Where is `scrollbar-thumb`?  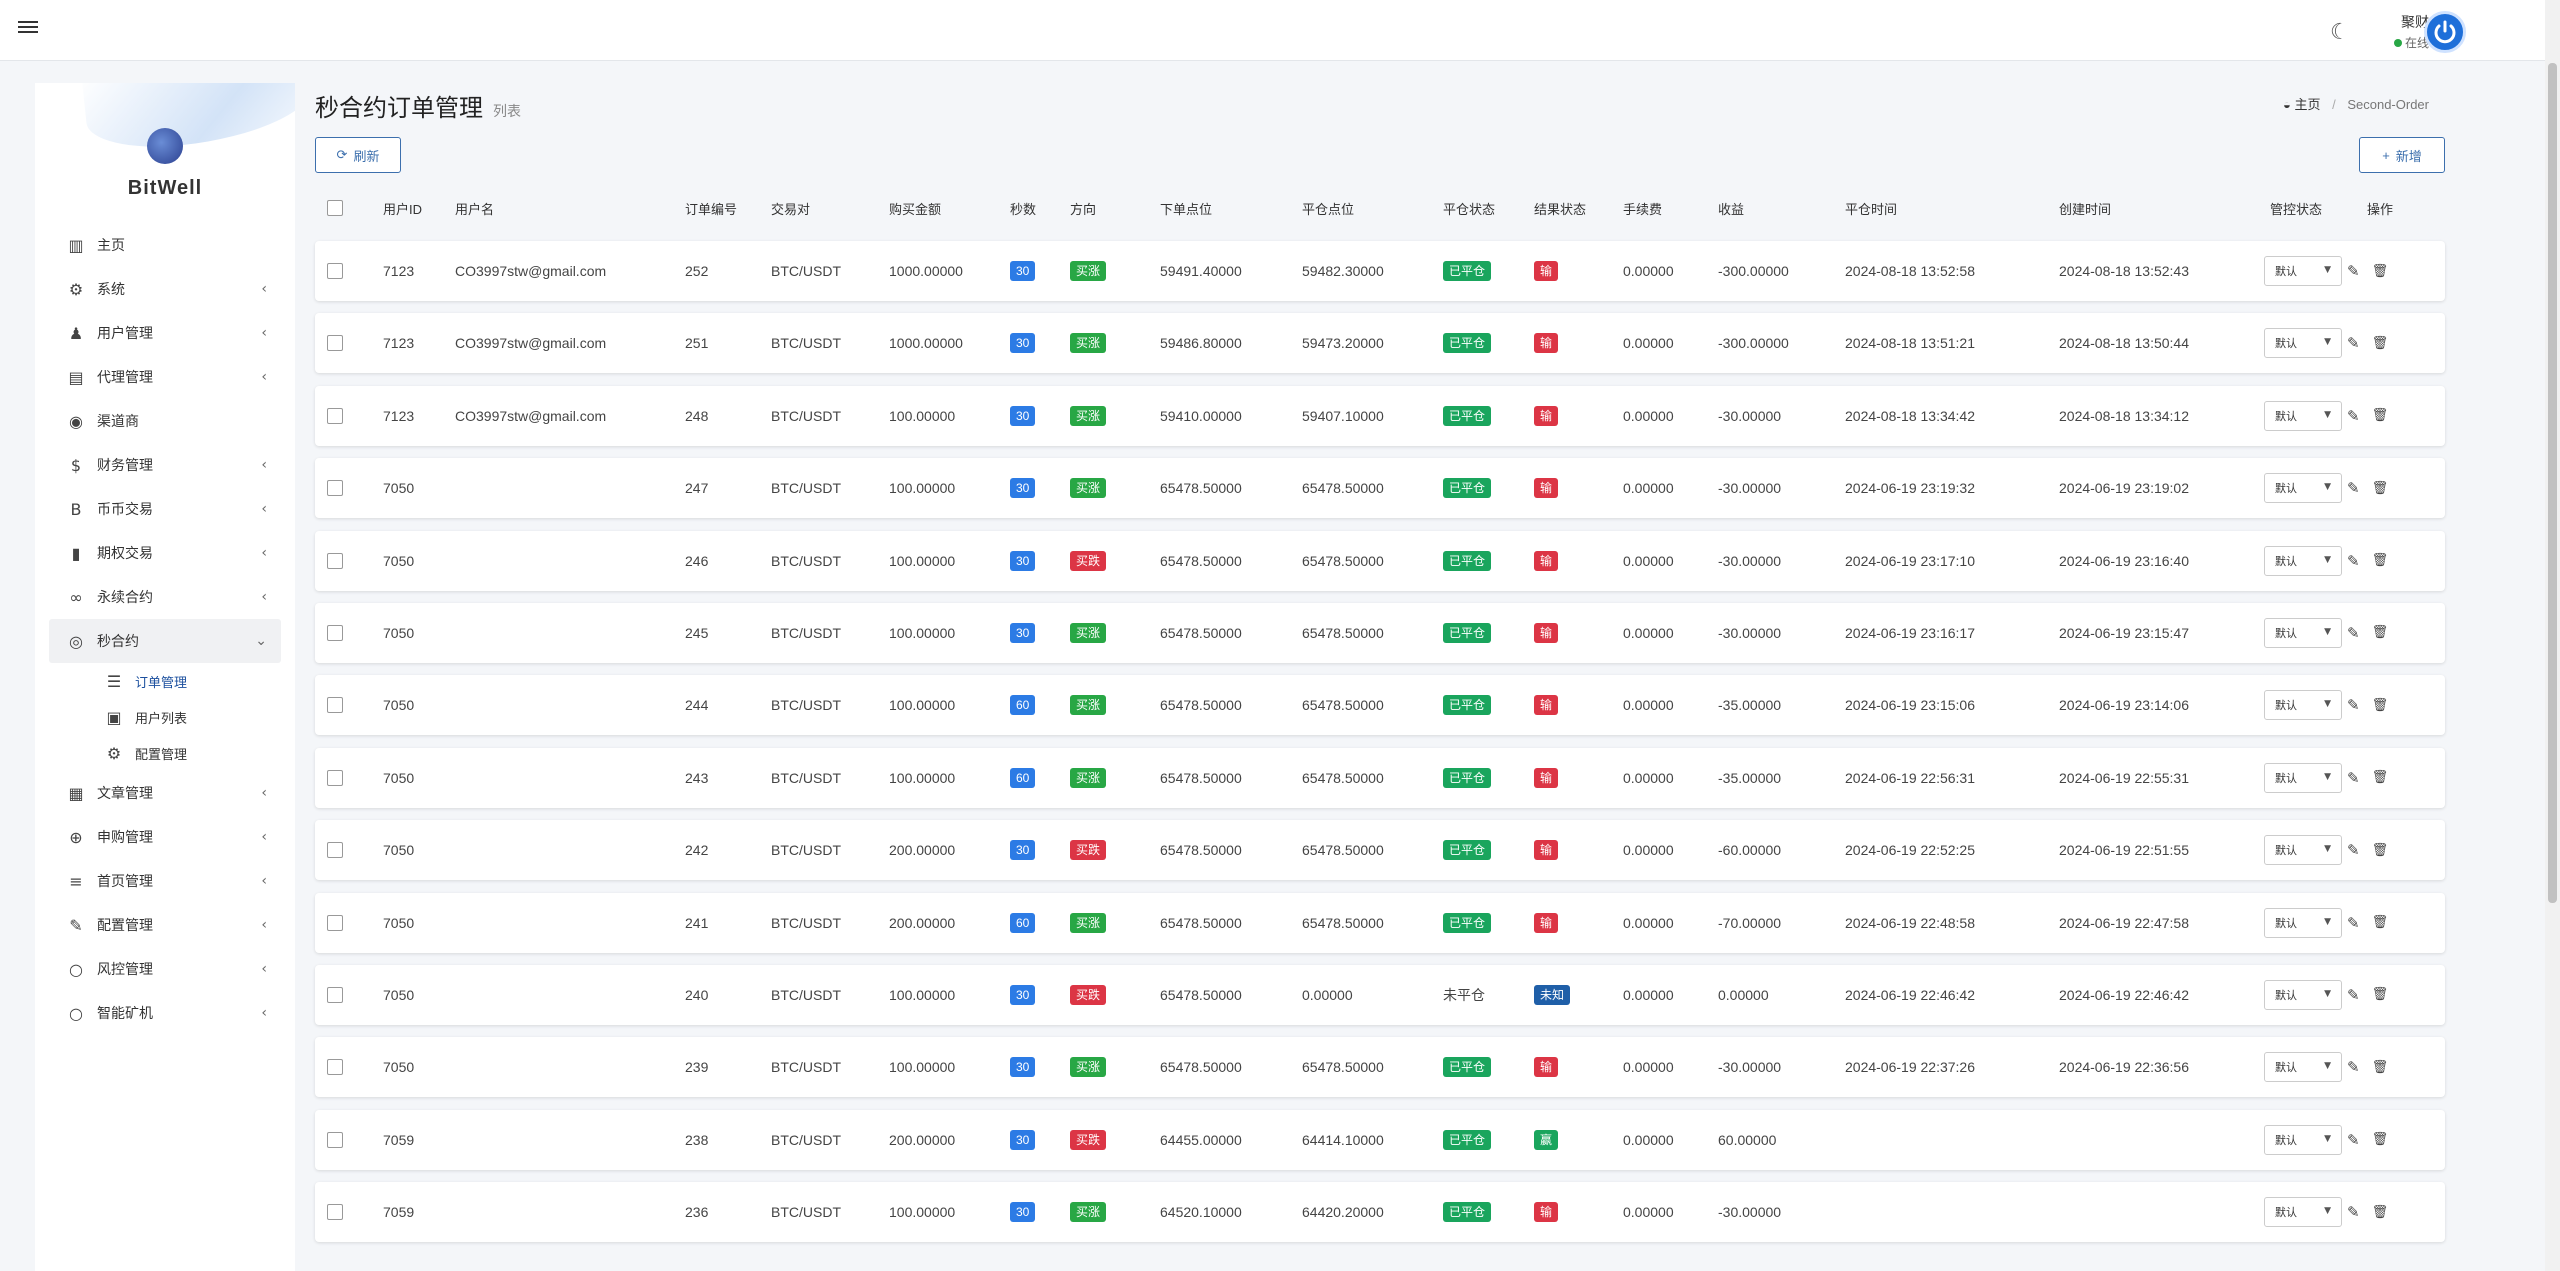 scrollbar-thumb is located at coordinates (2552, 483).